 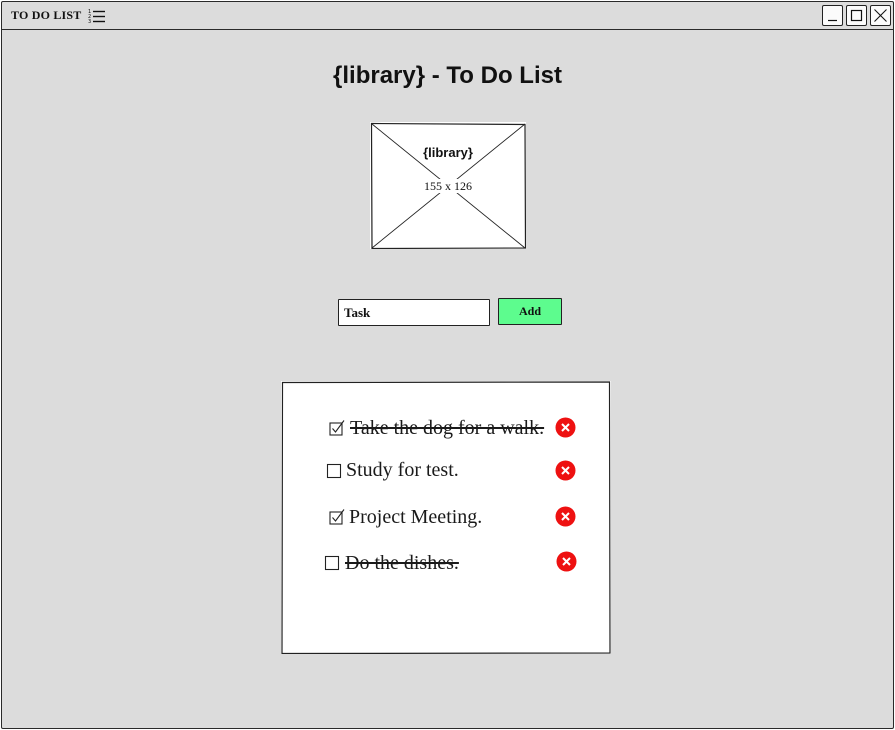 I want to click on image-placeholder-size: 155 x 126, so click(x=448, y=186).